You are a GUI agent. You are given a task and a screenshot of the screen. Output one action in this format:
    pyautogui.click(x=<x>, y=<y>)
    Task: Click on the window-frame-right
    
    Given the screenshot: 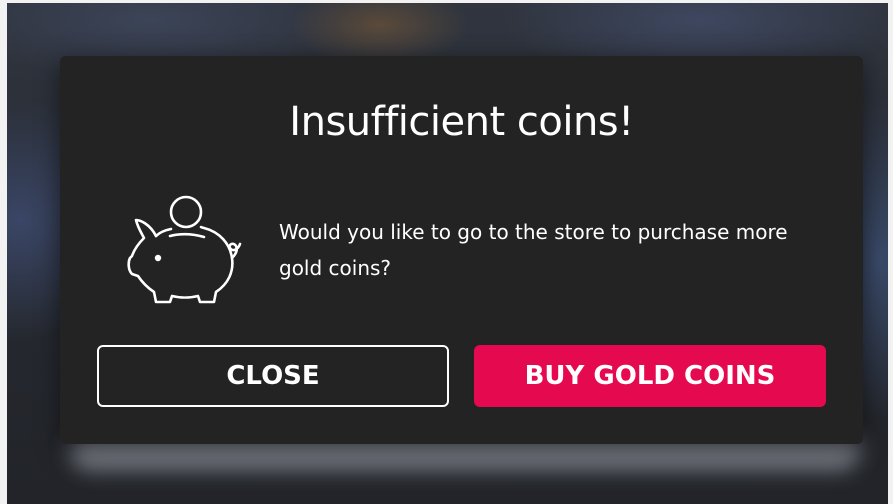 What is the action you would take?
    pyautogui.click(x=890, y=252)
    